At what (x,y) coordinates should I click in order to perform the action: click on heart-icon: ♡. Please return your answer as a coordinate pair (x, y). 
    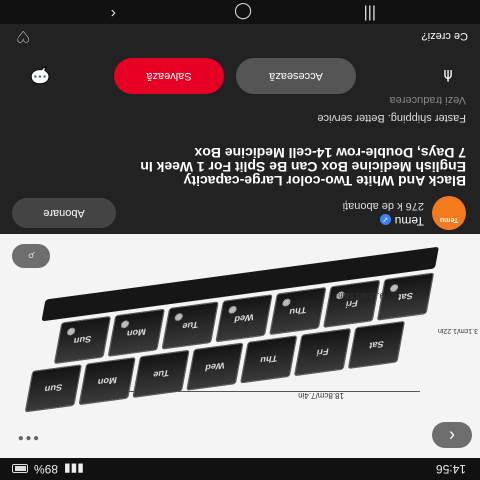
    Looking at the image, I should click on (23, 36).